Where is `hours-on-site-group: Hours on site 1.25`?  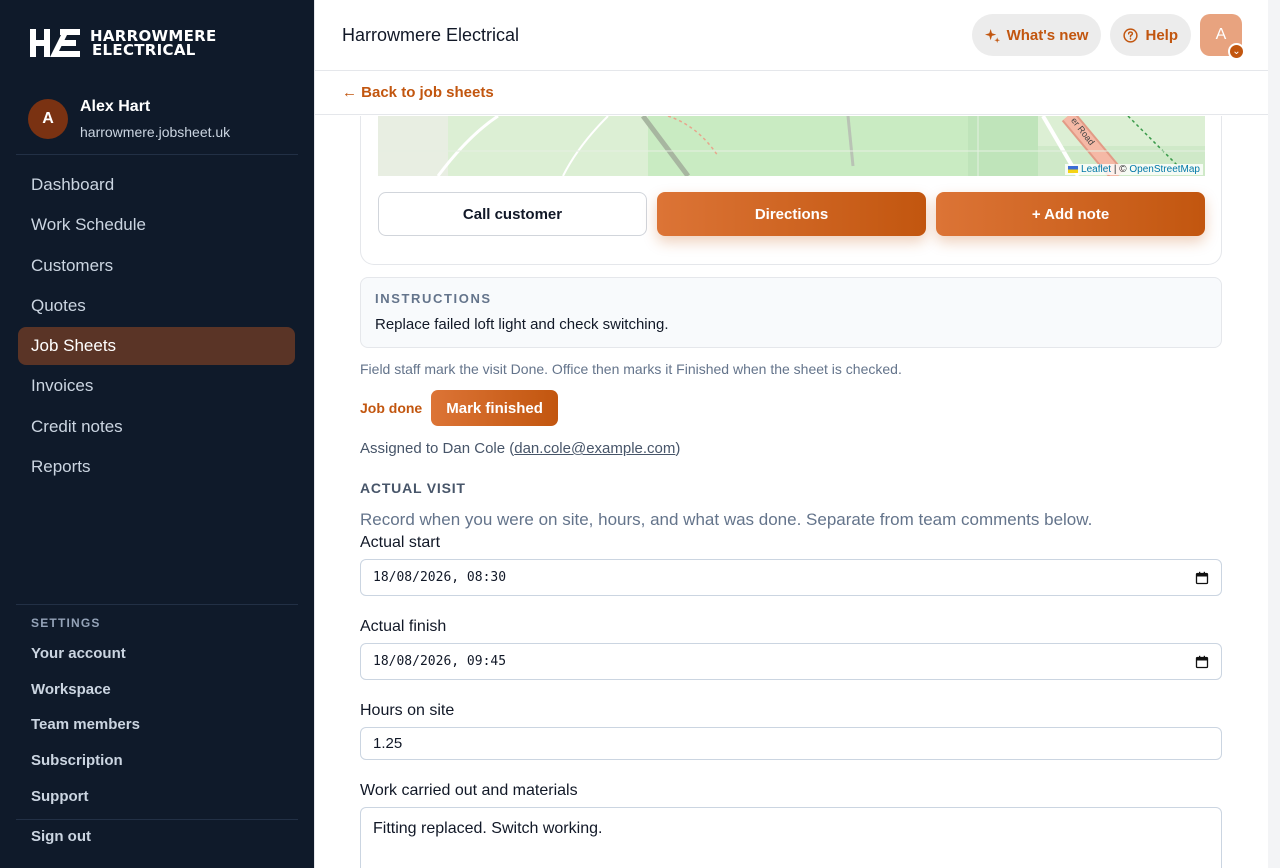
hours-on-site-group: Hours on site 1.25 is located at coordinates (791, 731).